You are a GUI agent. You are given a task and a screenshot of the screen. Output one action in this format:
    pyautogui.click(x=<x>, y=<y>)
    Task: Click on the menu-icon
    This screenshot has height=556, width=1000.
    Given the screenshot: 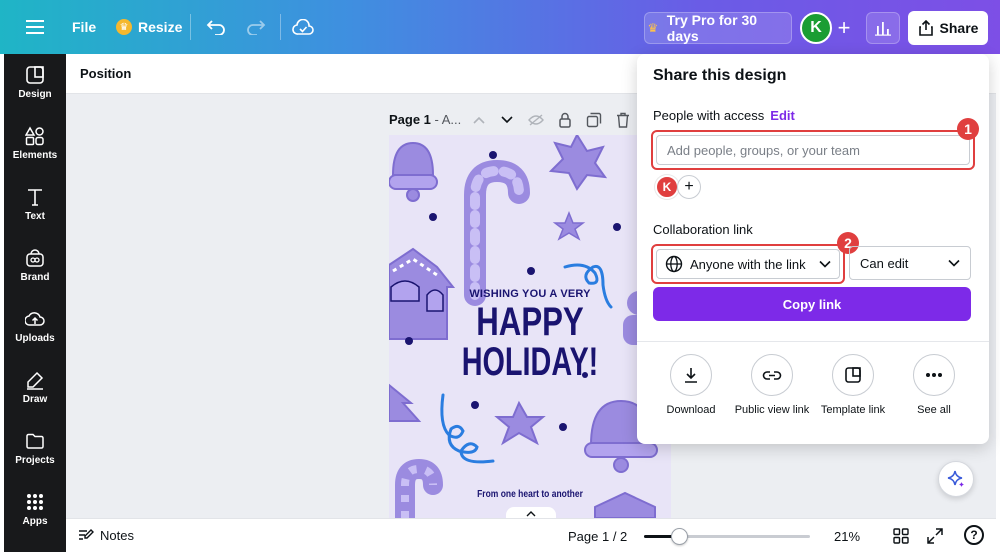 What is the action you would take?
    pyautogui.click(x=35, y=27)
    